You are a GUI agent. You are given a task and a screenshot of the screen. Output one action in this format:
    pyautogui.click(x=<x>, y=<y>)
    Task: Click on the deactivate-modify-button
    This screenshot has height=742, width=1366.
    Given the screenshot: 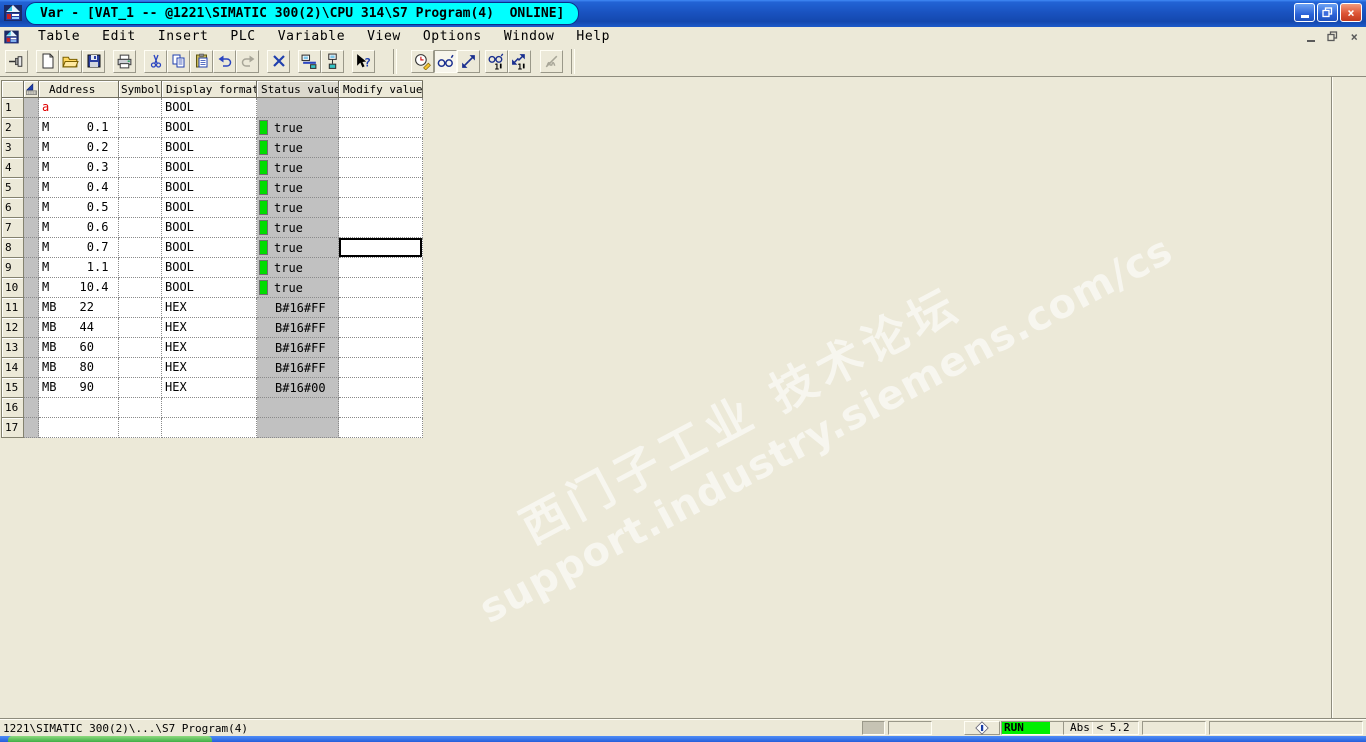 What is the action you would take?
    pyautogui.click(x=551, y=61)
    